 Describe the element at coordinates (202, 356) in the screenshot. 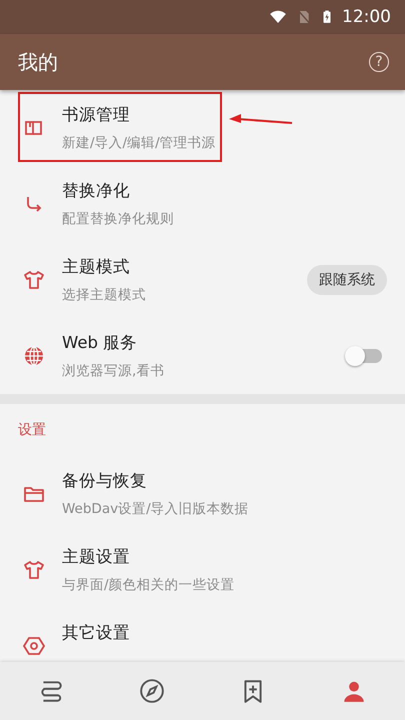

I see `settings-item: Web 服务 浏览器写源,看书` at that location.